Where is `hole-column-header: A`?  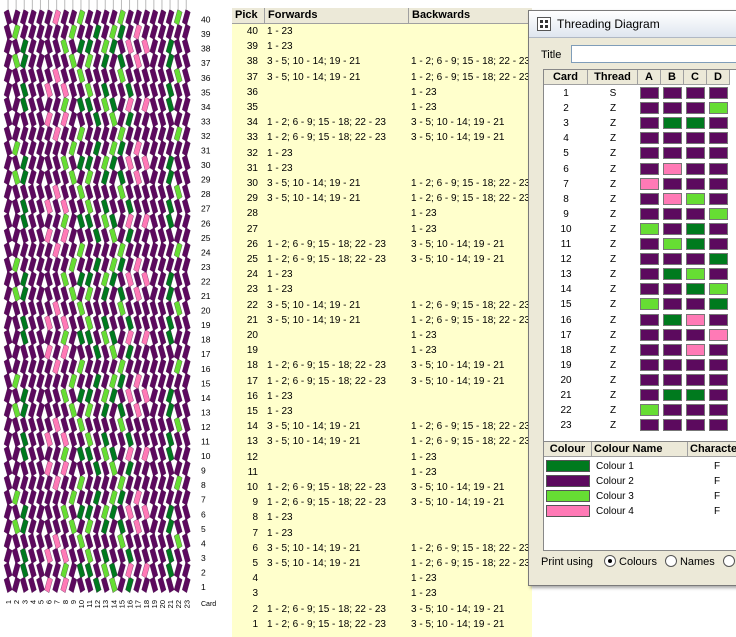 hole-column-header: A is located at coordinates (649, 77).